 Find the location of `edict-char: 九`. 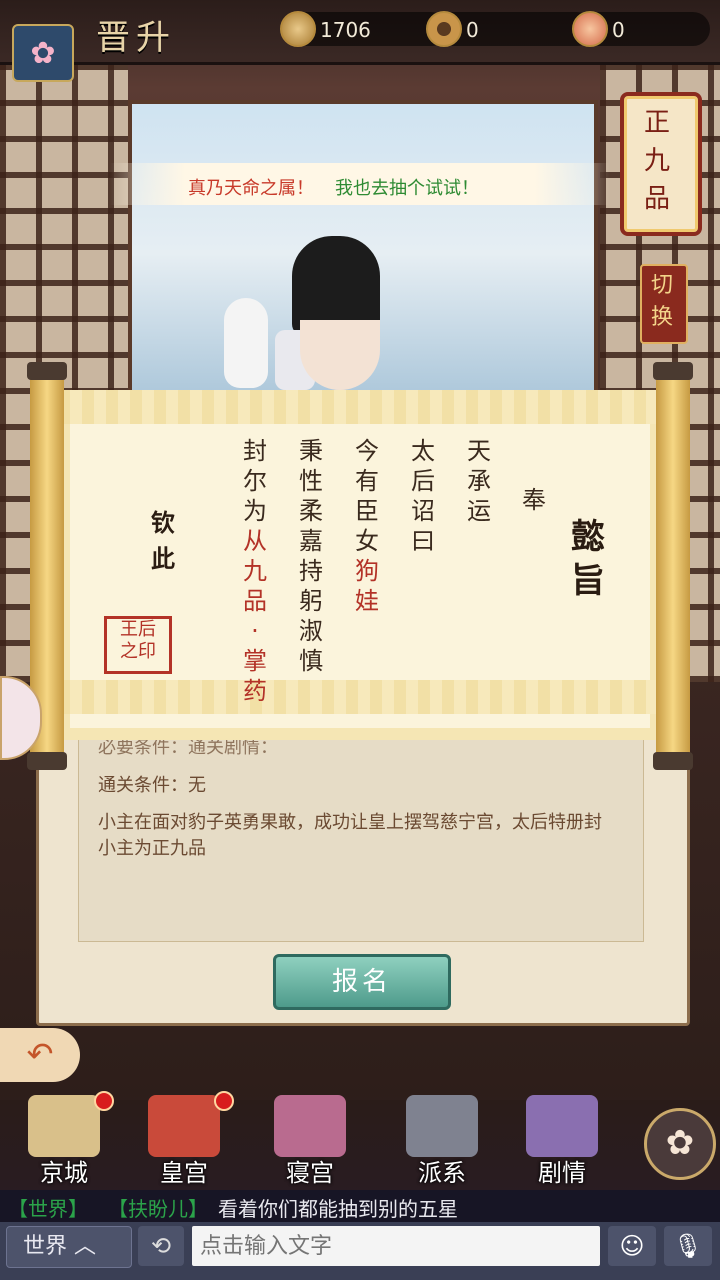

edict-char: 九 is located at coordinates (255, 571).